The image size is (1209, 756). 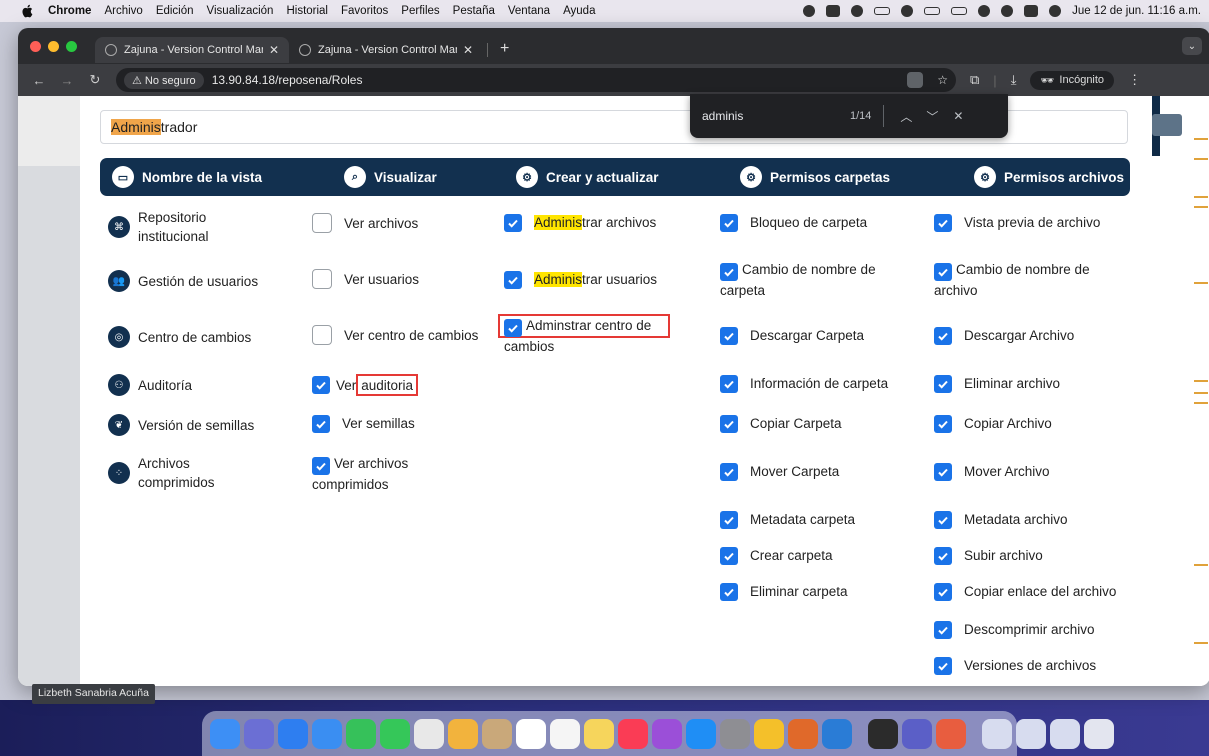 I want to click on finder-icon, so click(x=225, y=733).